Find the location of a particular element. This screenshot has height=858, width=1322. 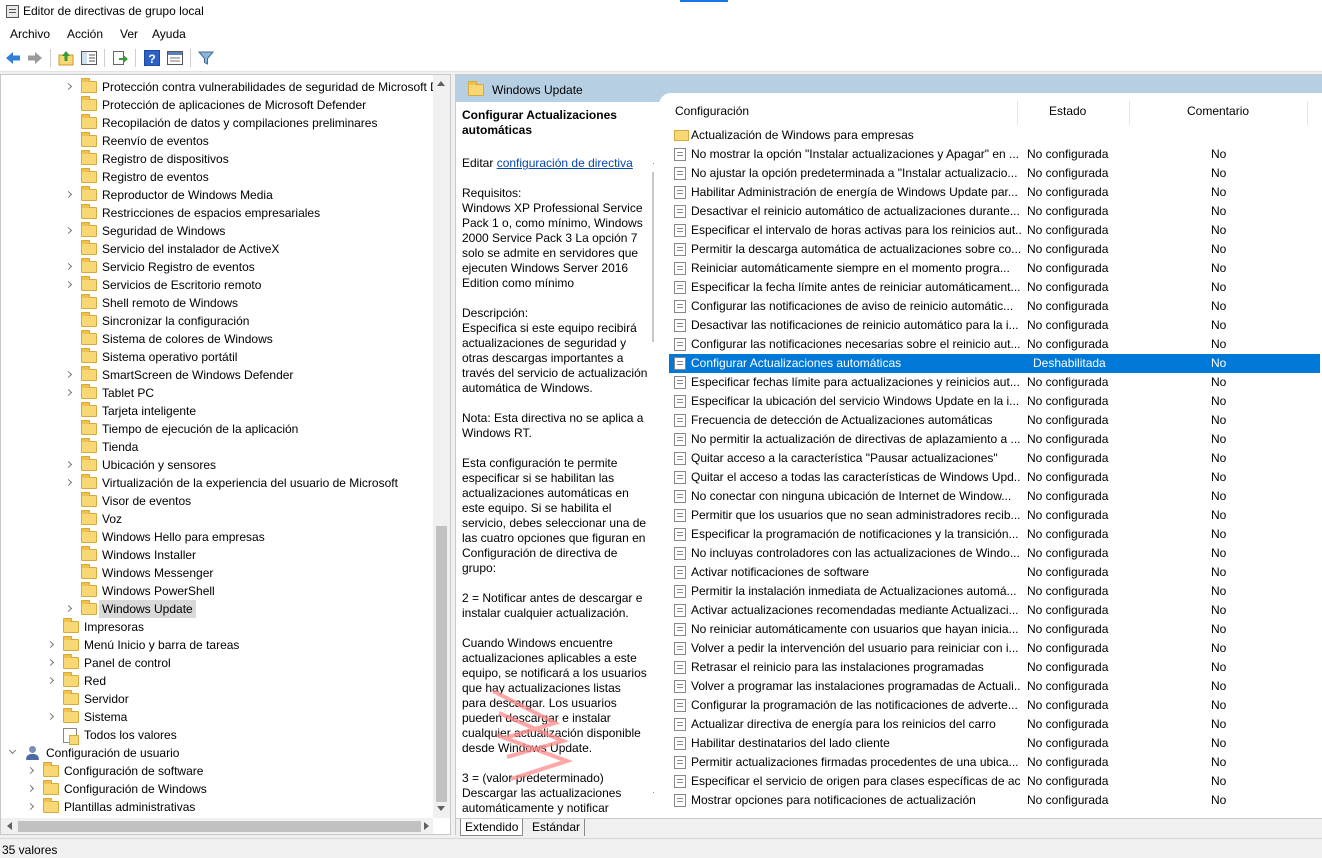

column-header-comment: Comentario is located at coordinates (1218, 111).